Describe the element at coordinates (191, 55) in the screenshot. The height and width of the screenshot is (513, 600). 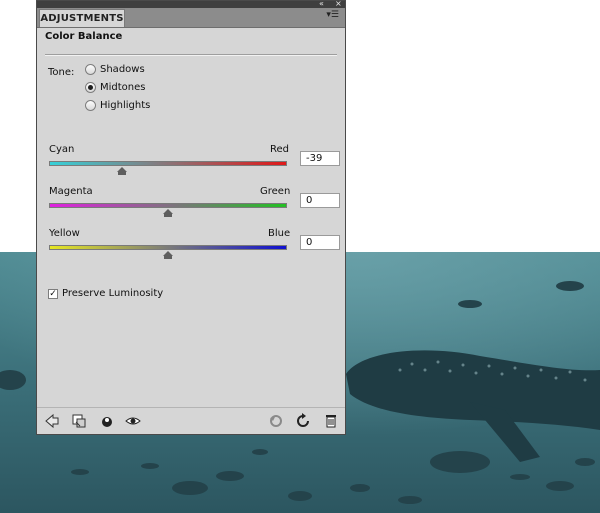
I see `divider` at that location.